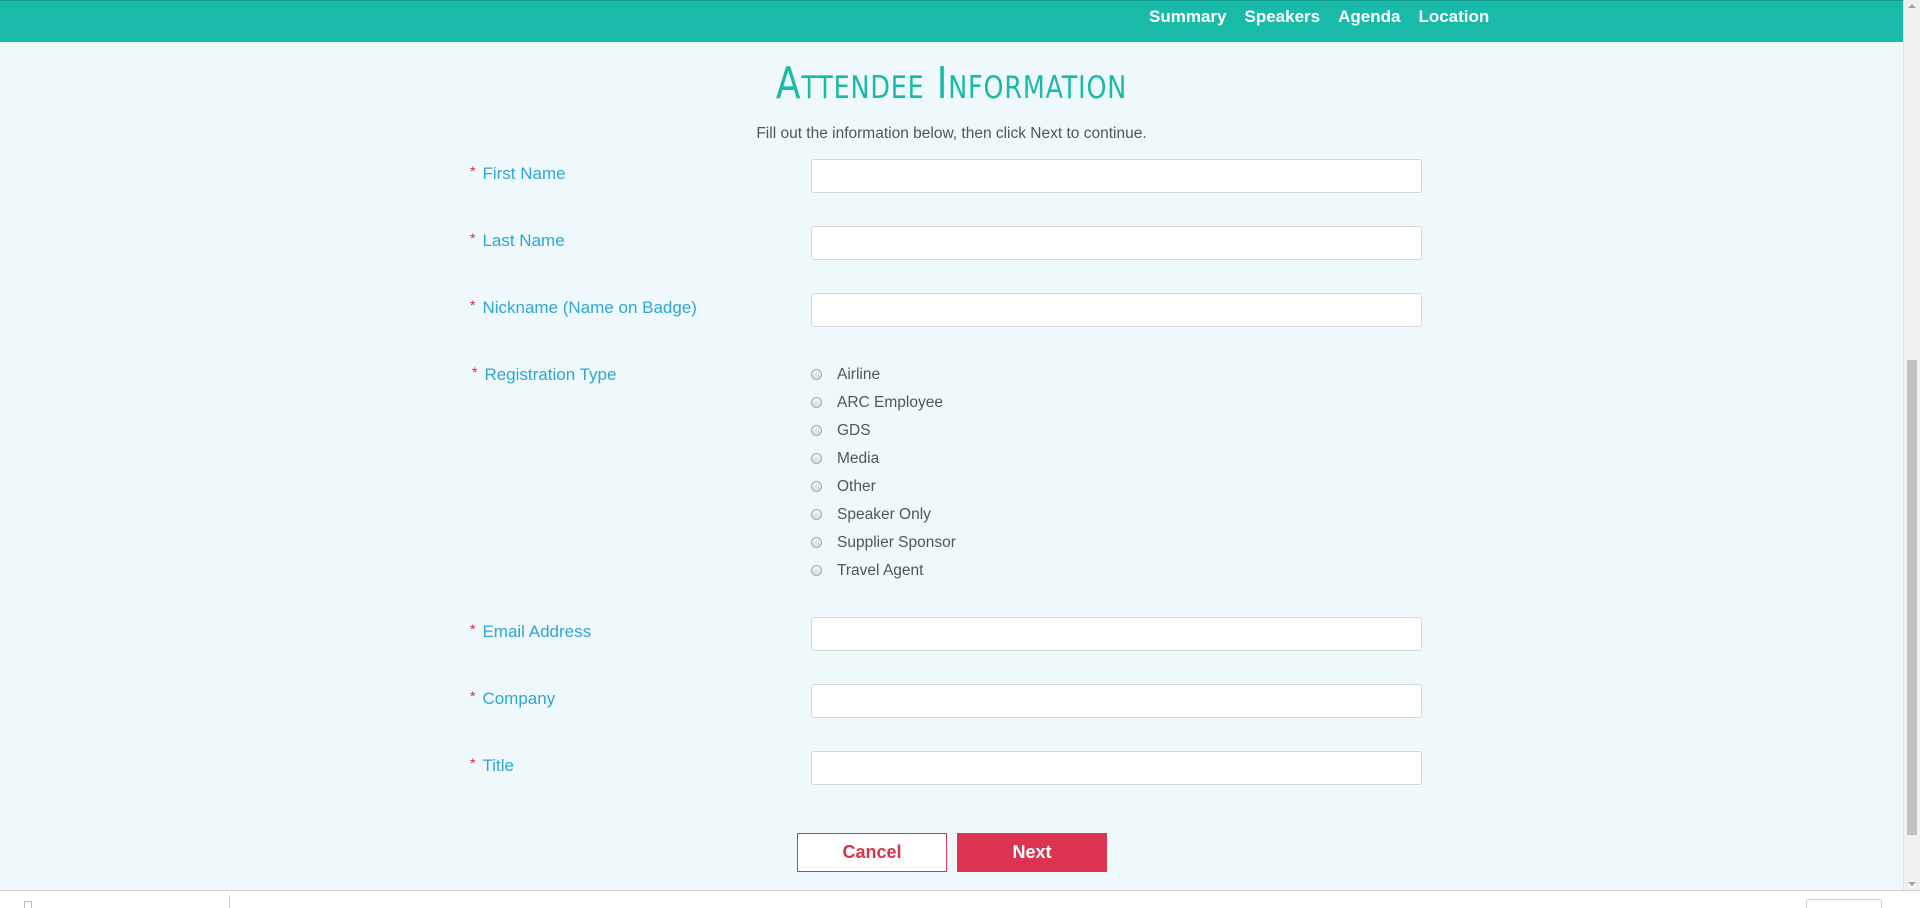 This screenshot has width=1920, height=908. What do you see at coordinates (550, 374) in the screenshot?
I see `registration-type-label-text: Registration Type` at bounding box center [550, 374].